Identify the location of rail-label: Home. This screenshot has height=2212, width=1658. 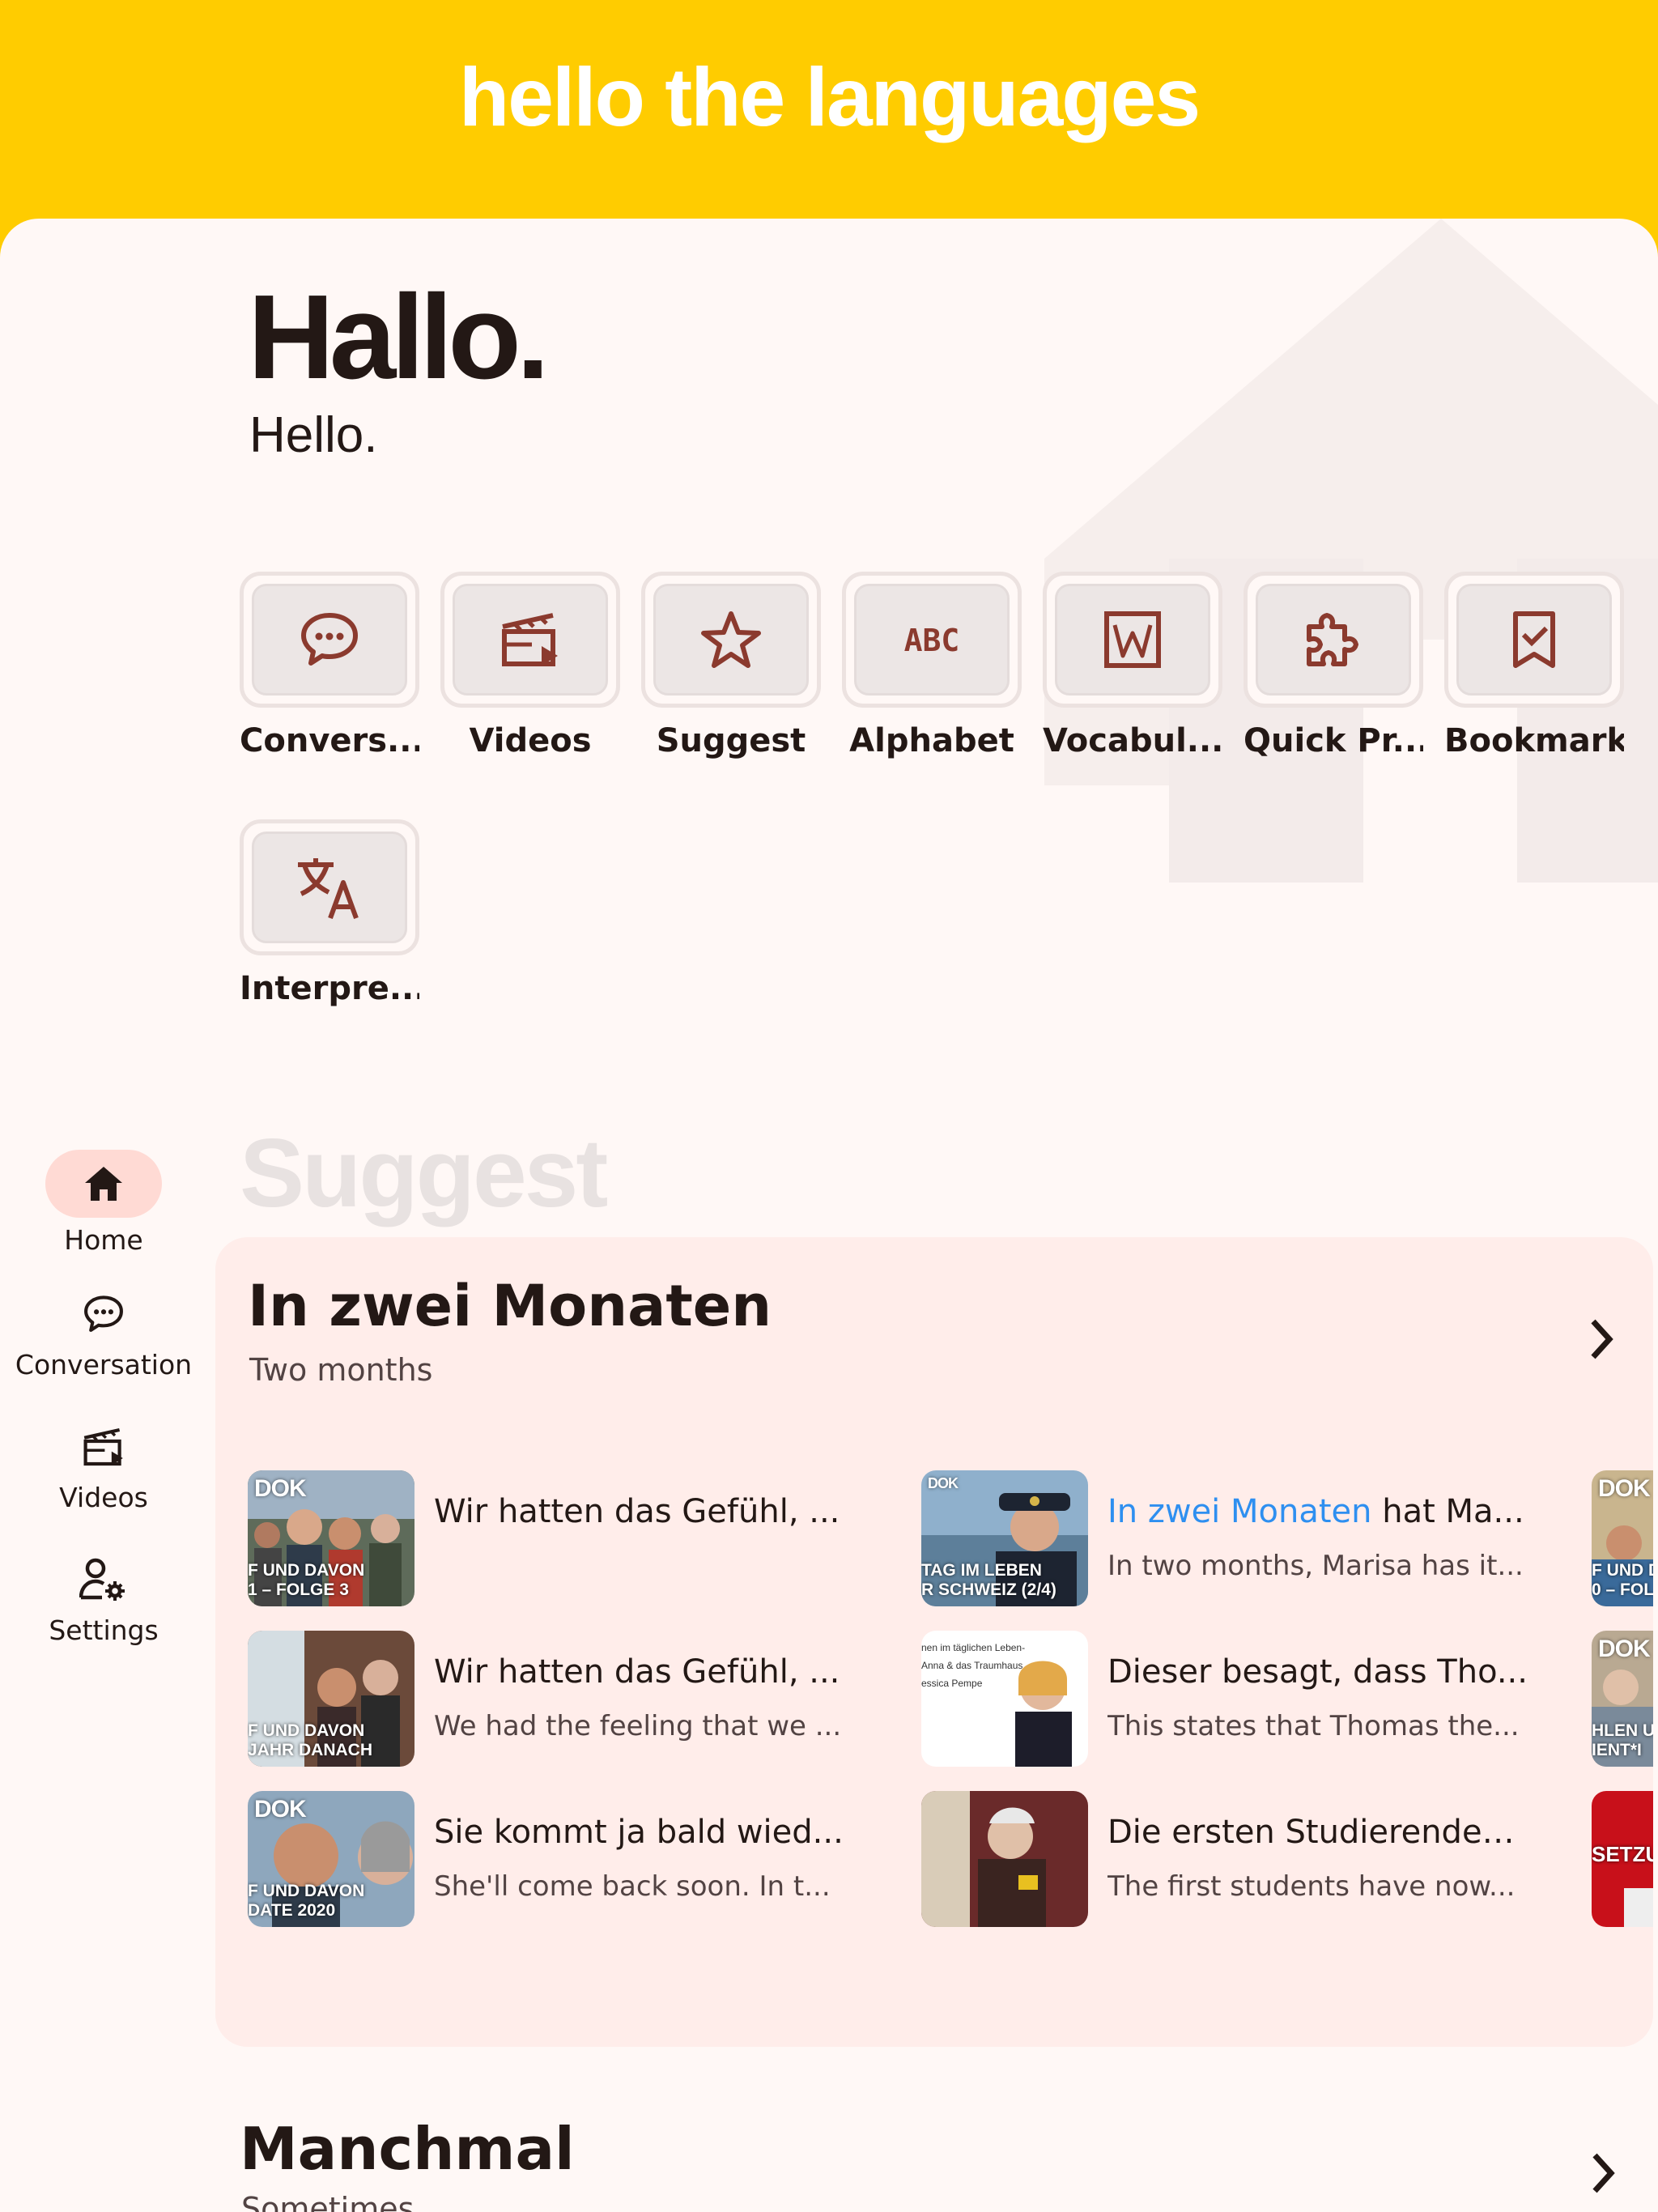
(103, 1240).